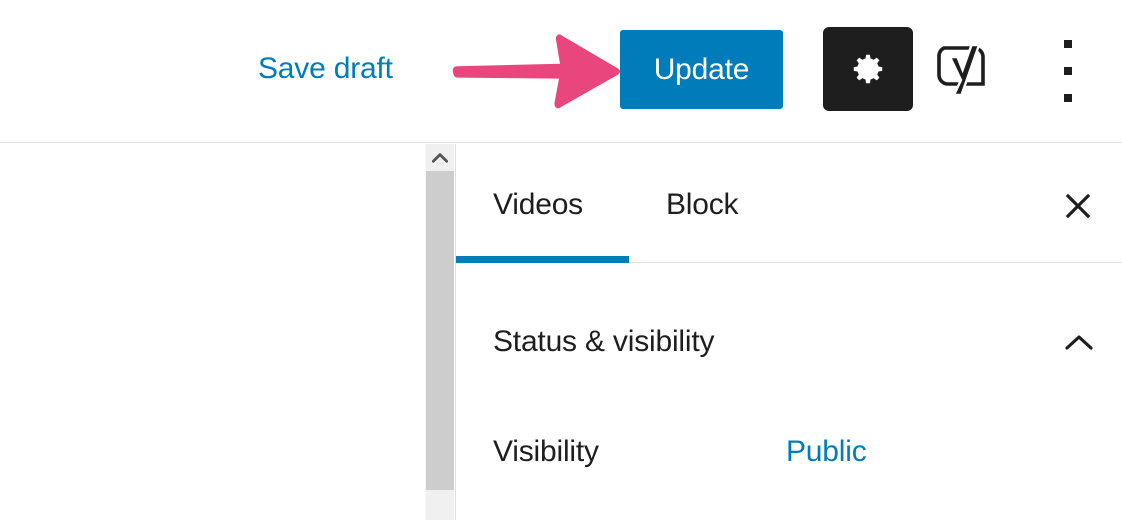 Image resolution: width=1122 pixels, height=520 pixels. What do you see at coordinates (538, 205) in the screenshot?
I see `tab-videos: Videos` at bounding box center [538, 205].